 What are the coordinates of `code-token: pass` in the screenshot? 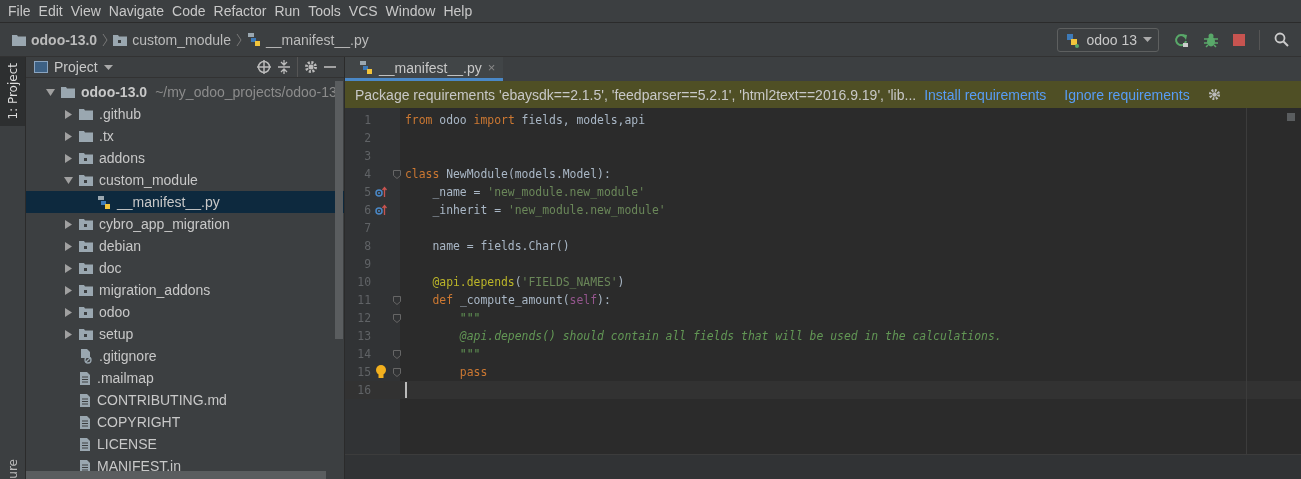 It's located at (473, 372).